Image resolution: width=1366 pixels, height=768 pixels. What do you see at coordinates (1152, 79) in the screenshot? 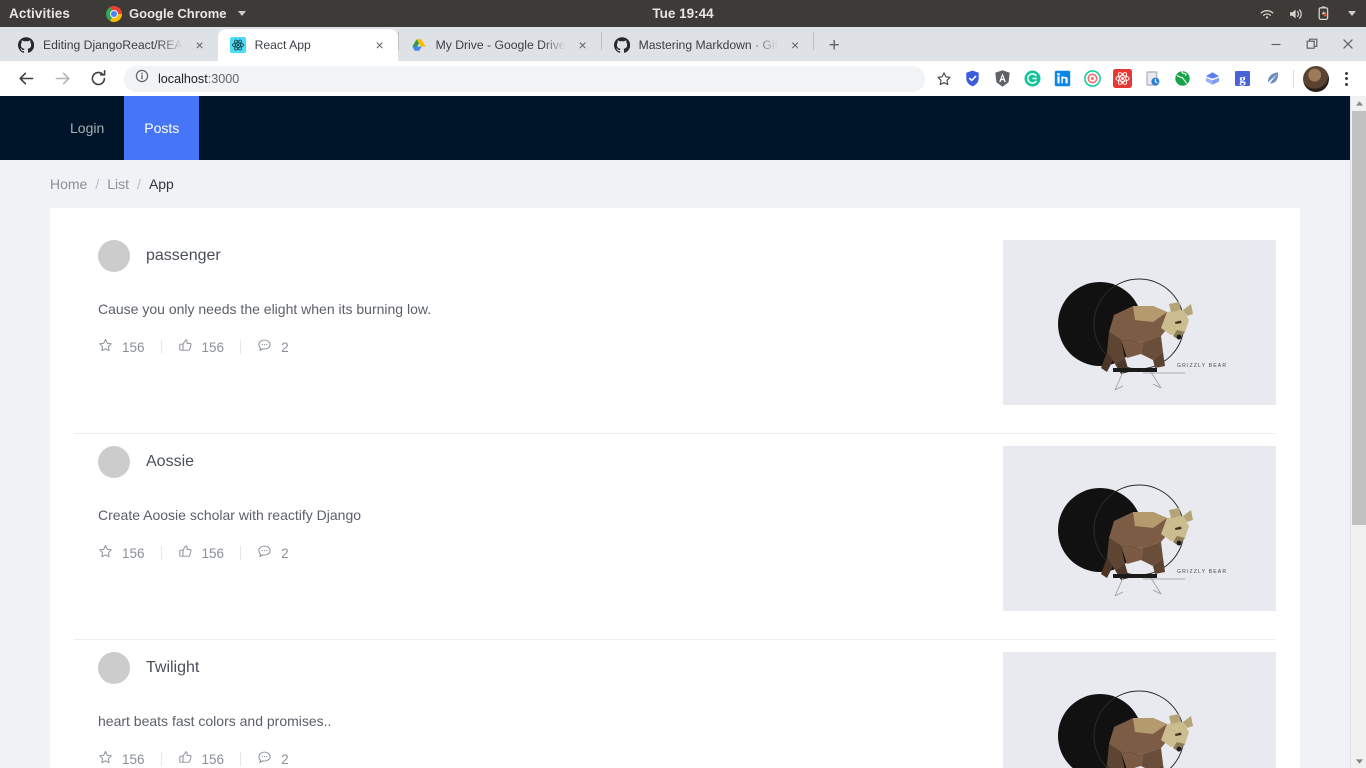
I see `web-archive-icon` at bounding box center [1152, 79].